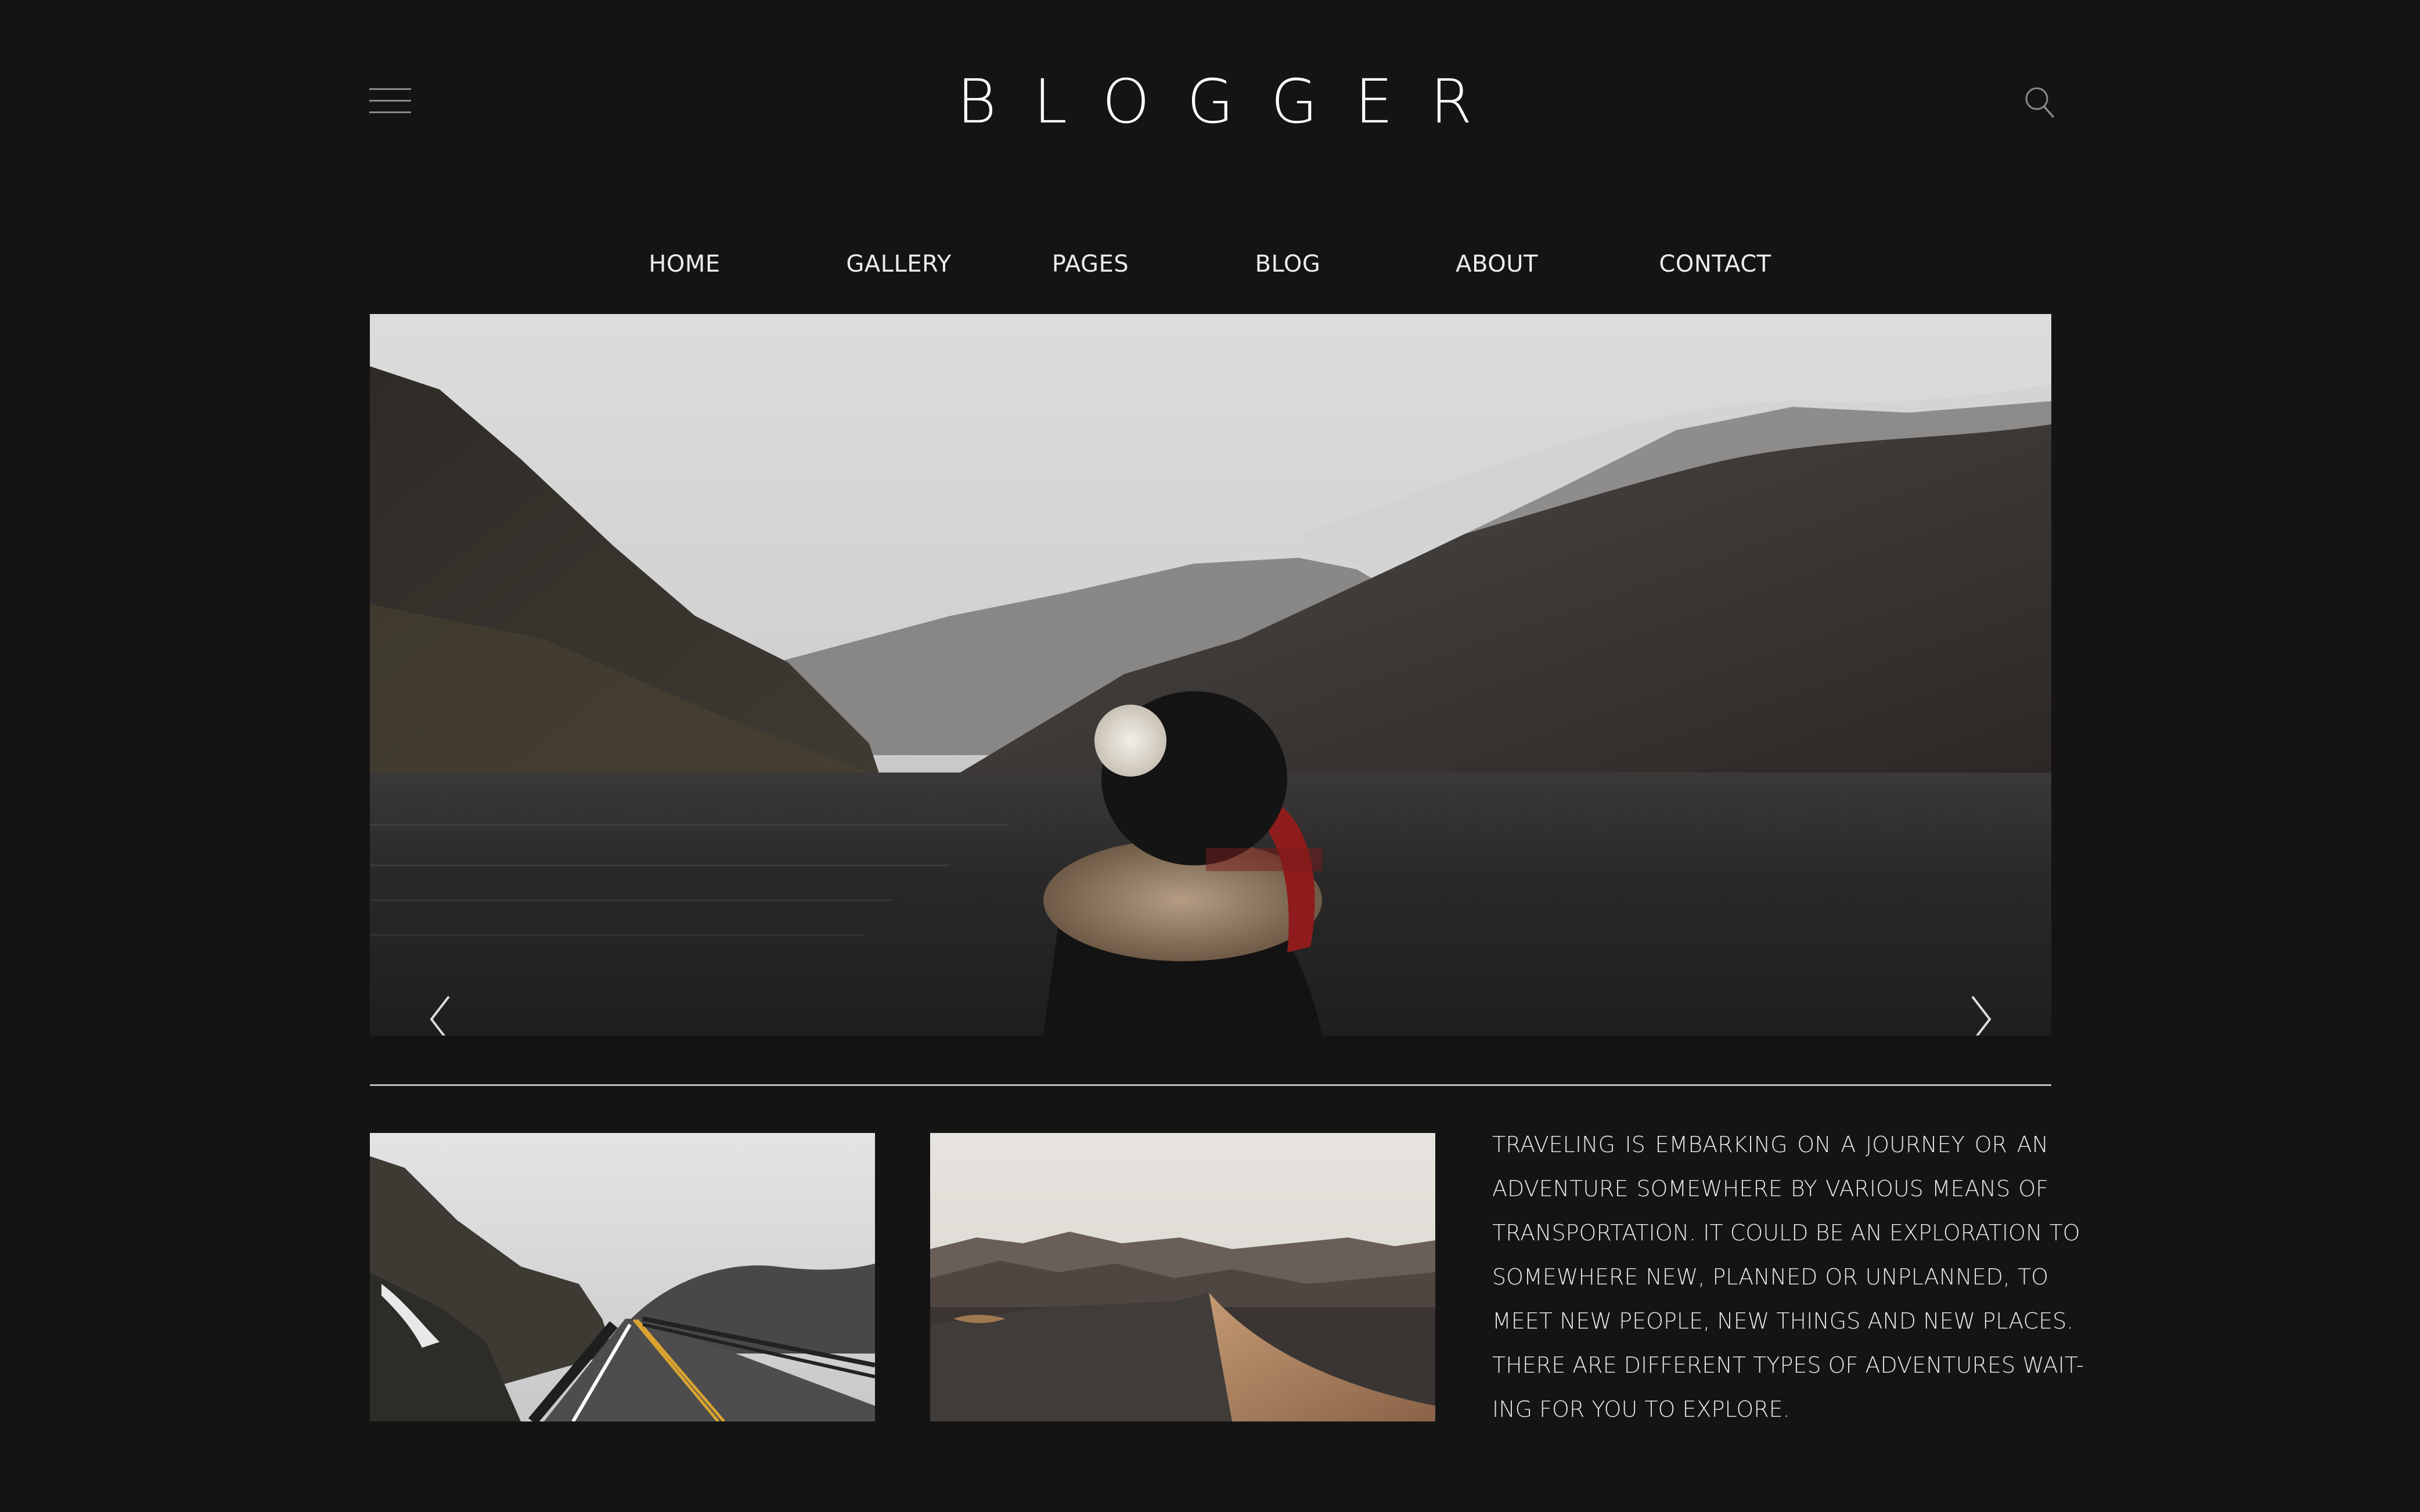  I want to click on nav-item-about: ABOUT, so click(1497, 264).